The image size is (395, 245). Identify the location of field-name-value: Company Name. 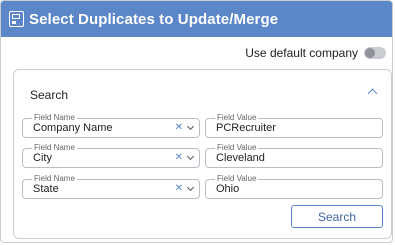
(73, 128).